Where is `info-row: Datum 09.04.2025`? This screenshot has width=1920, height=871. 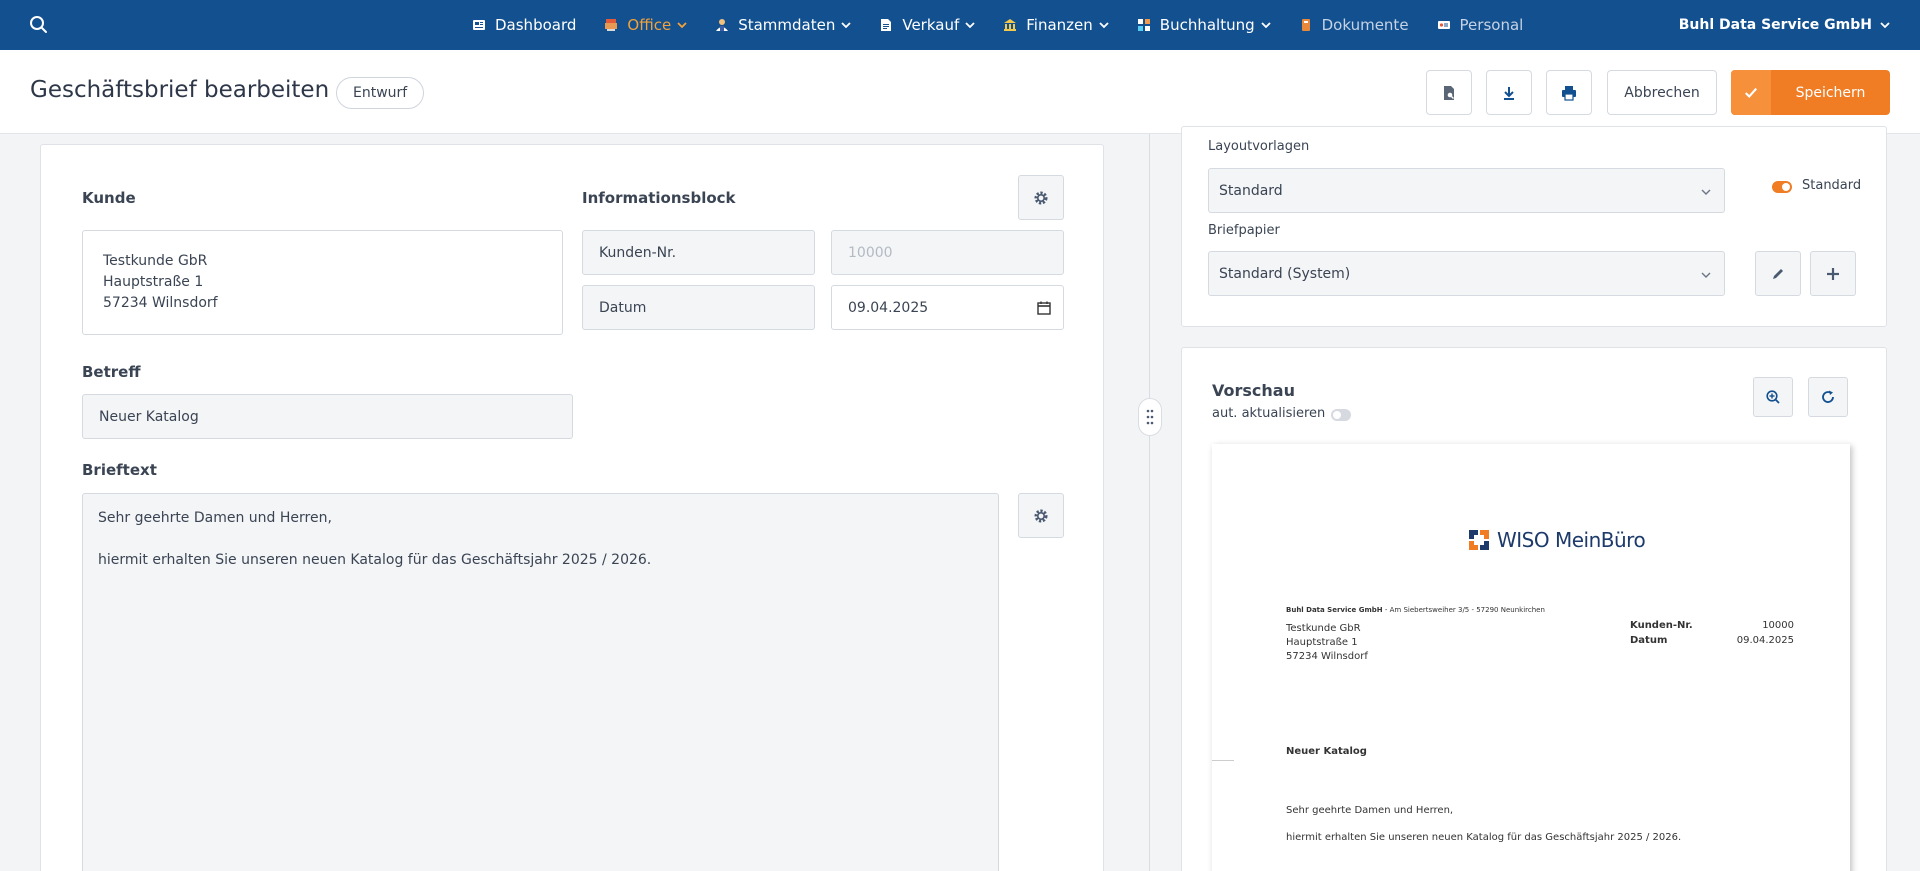
info-row: Datum 09.04.2025 is located at coordinates (1712, 640).